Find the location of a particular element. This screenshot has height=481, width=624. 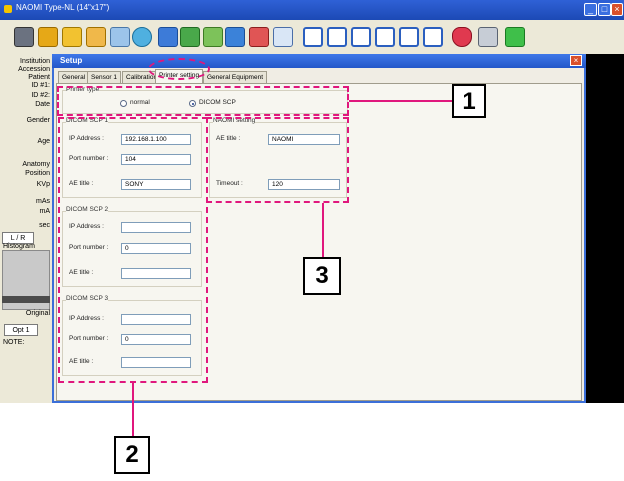

callout-2-leader is located at coordinates (133, 409).